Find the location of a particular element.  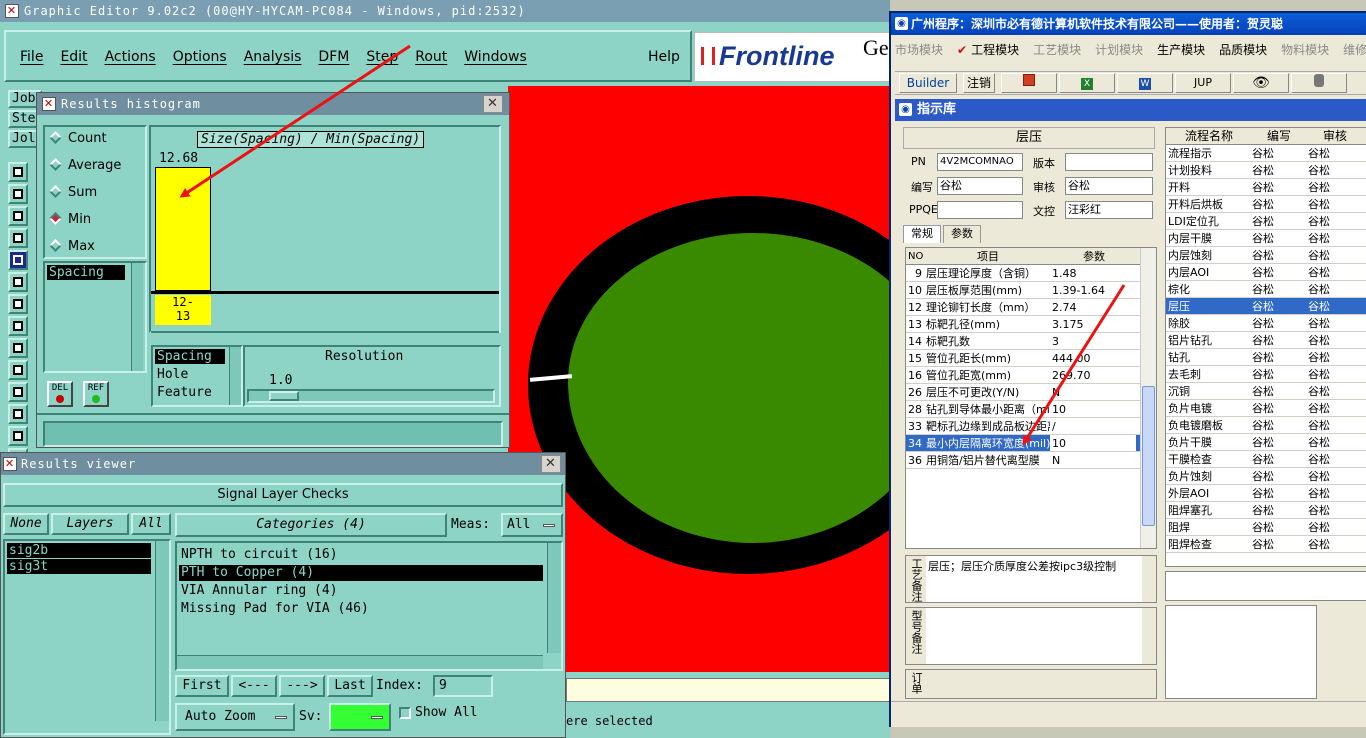

flow-row: 负片蚀刻 谷松 谷松 is located at coordinates (1266, 476).